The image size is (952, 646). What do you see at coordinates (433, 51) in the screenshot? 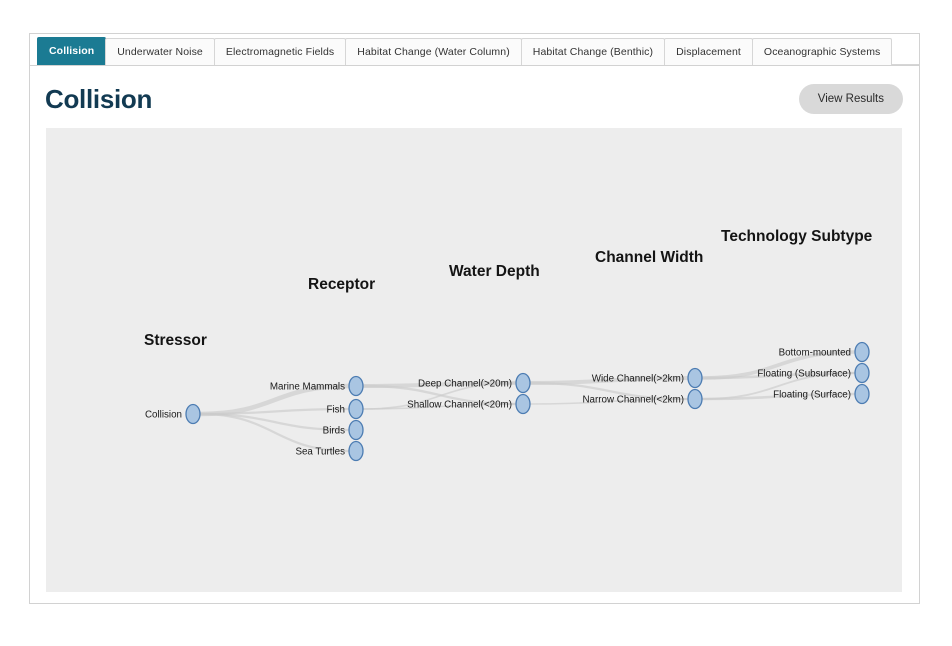
I see `tab-habitat-change-water-column: Habitat Change (Water Column)` at bounding box center [433, 51].